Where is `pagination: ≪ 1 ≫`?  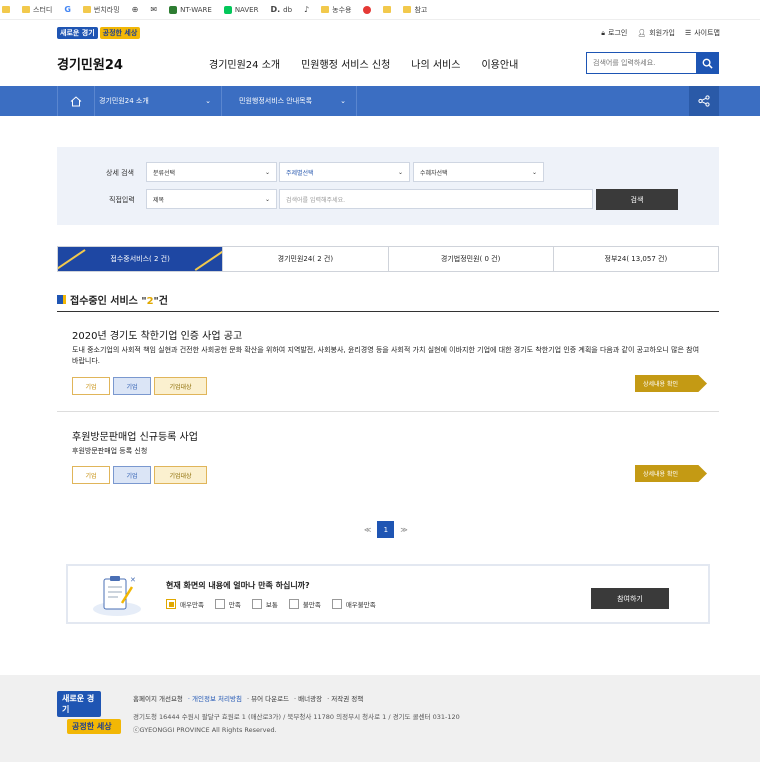 pagination: ≪ 1 ≫ is located at coordinates (386, 529).